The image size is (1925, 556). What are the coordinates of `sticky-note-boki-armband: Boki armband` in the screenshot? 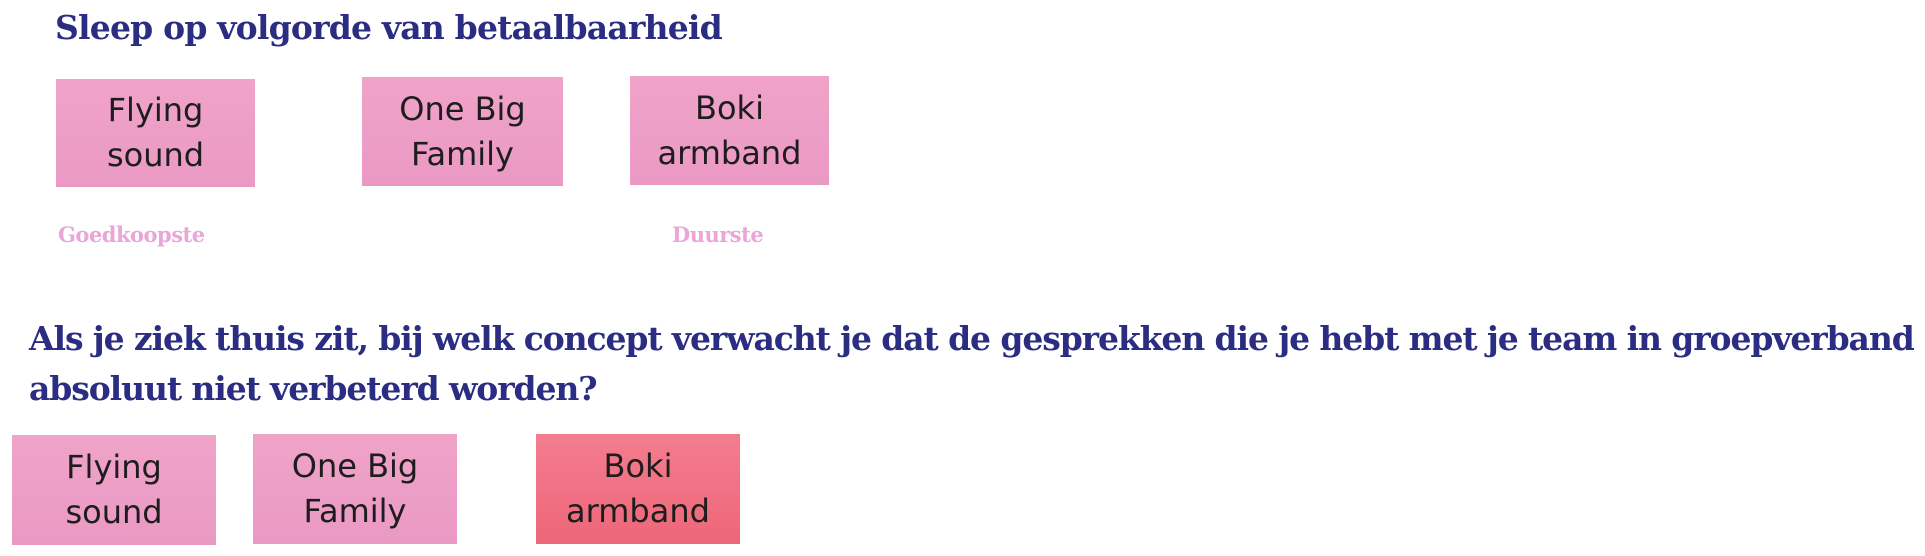 It's located at (729, 130).